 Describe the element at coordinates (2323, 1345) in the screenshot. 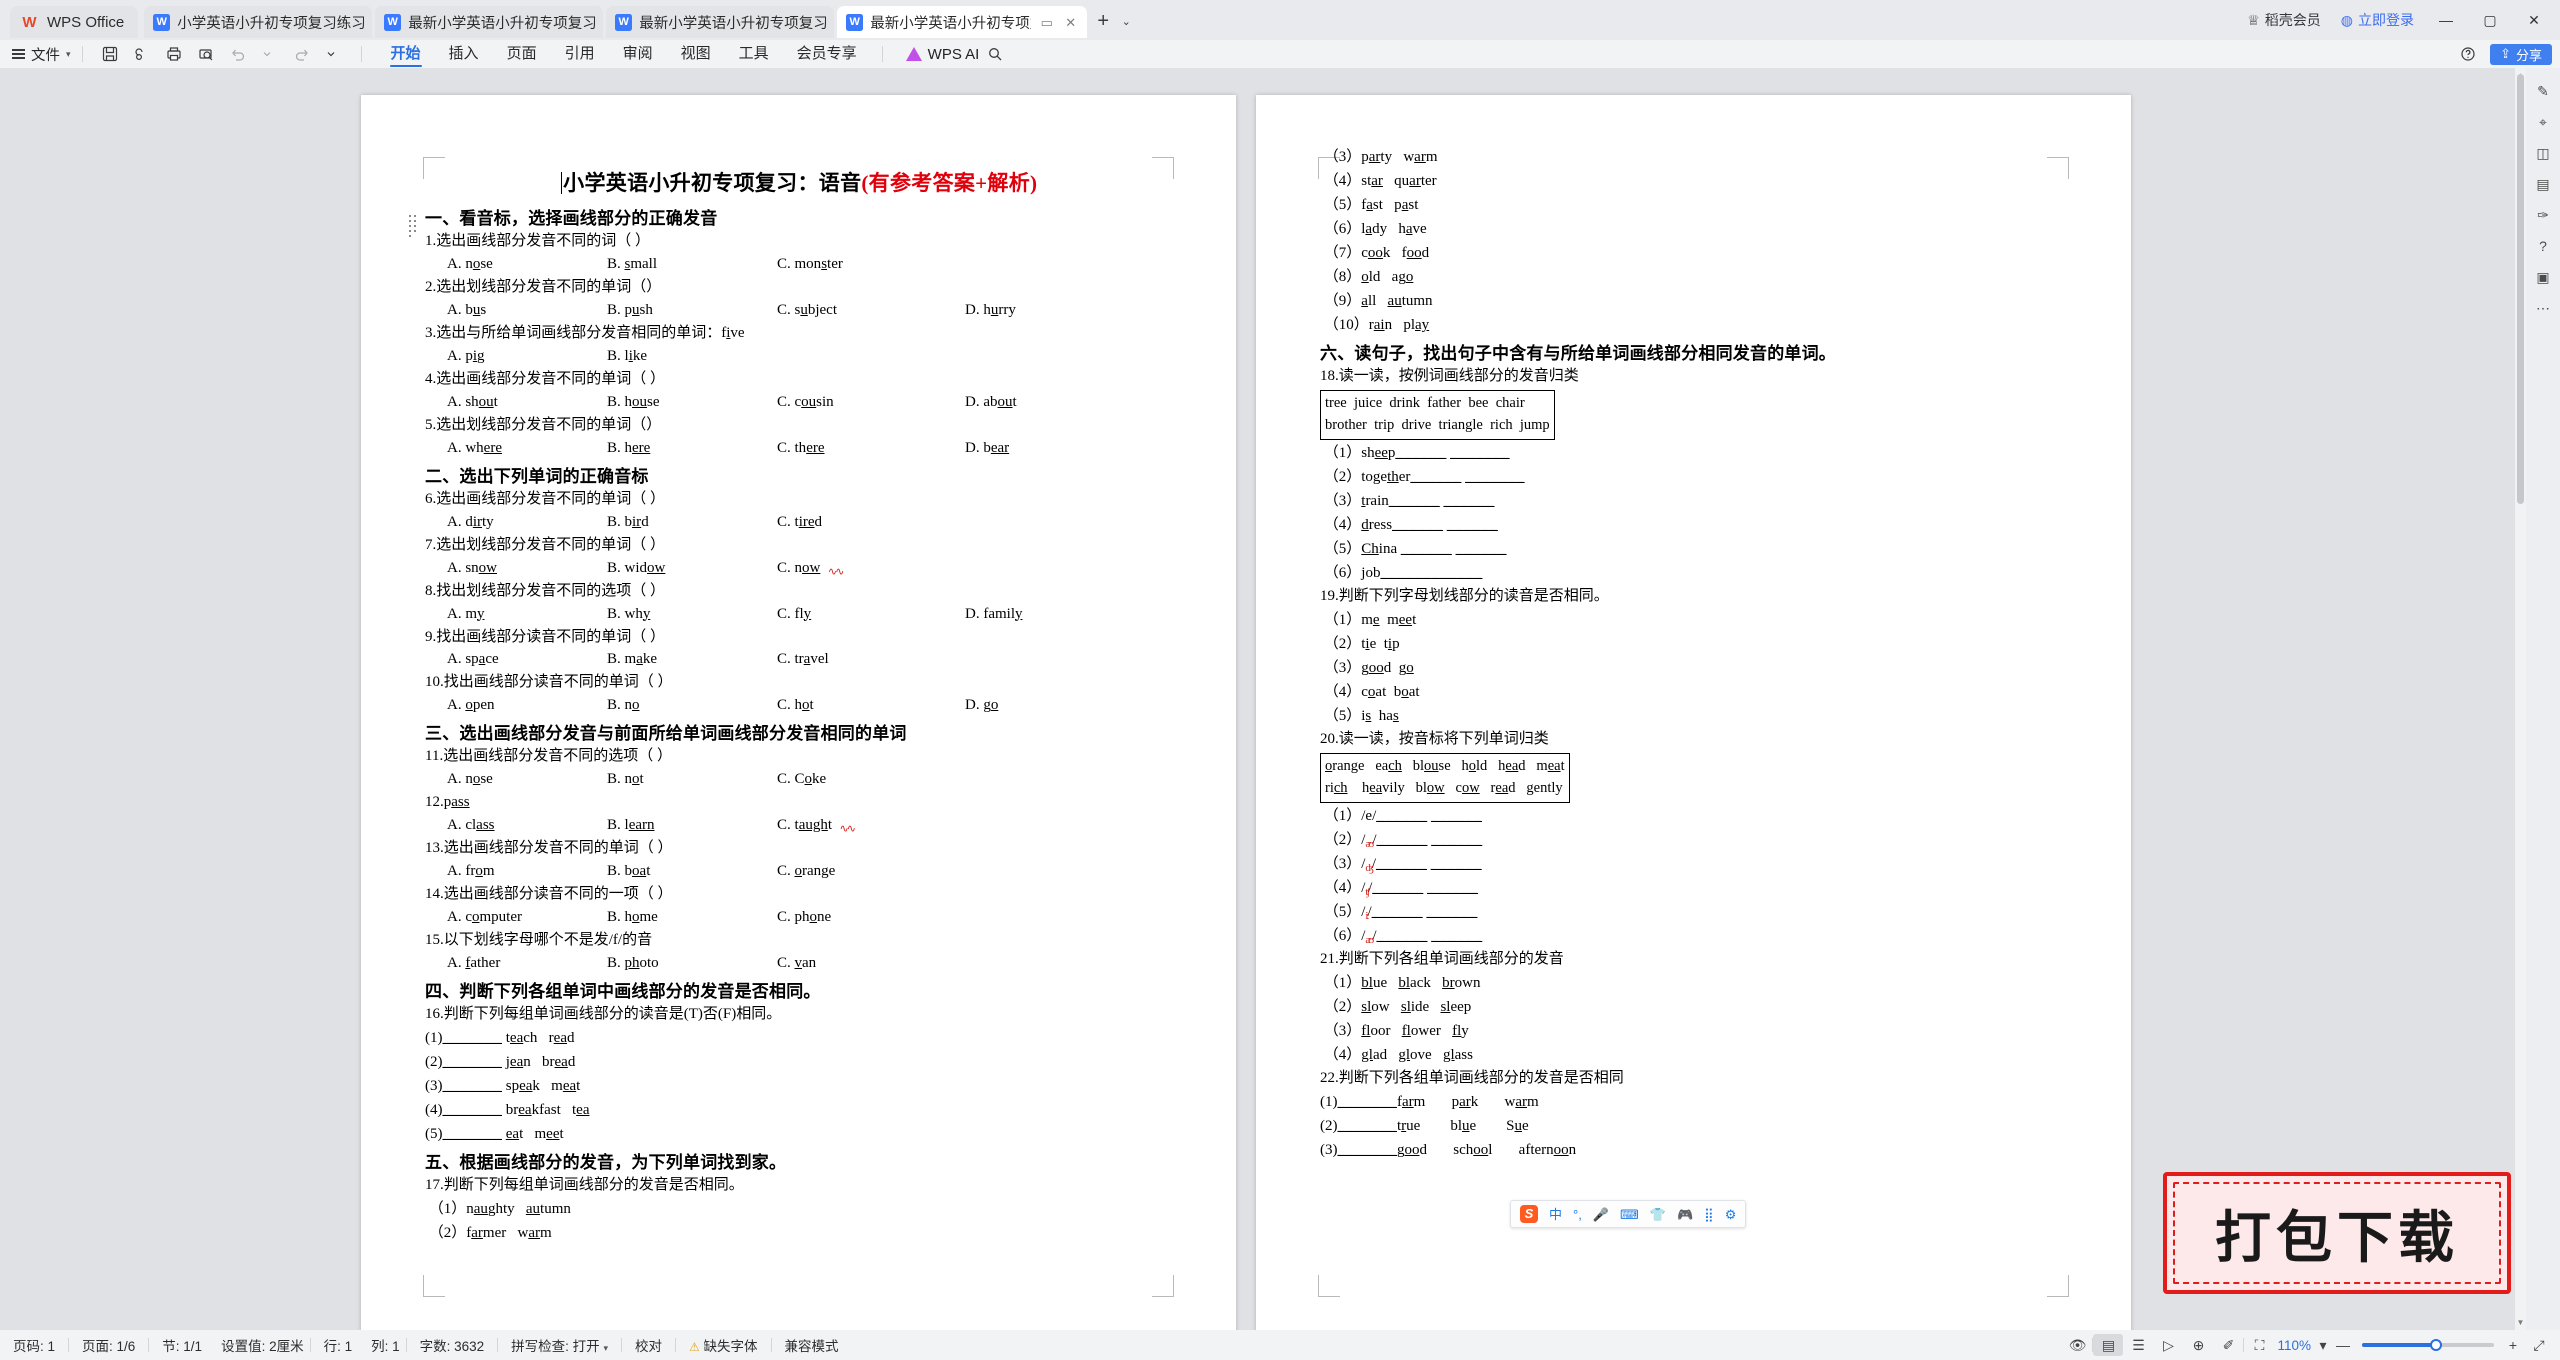

I see `zoom-chevron-down-icon: ▾` at that location.